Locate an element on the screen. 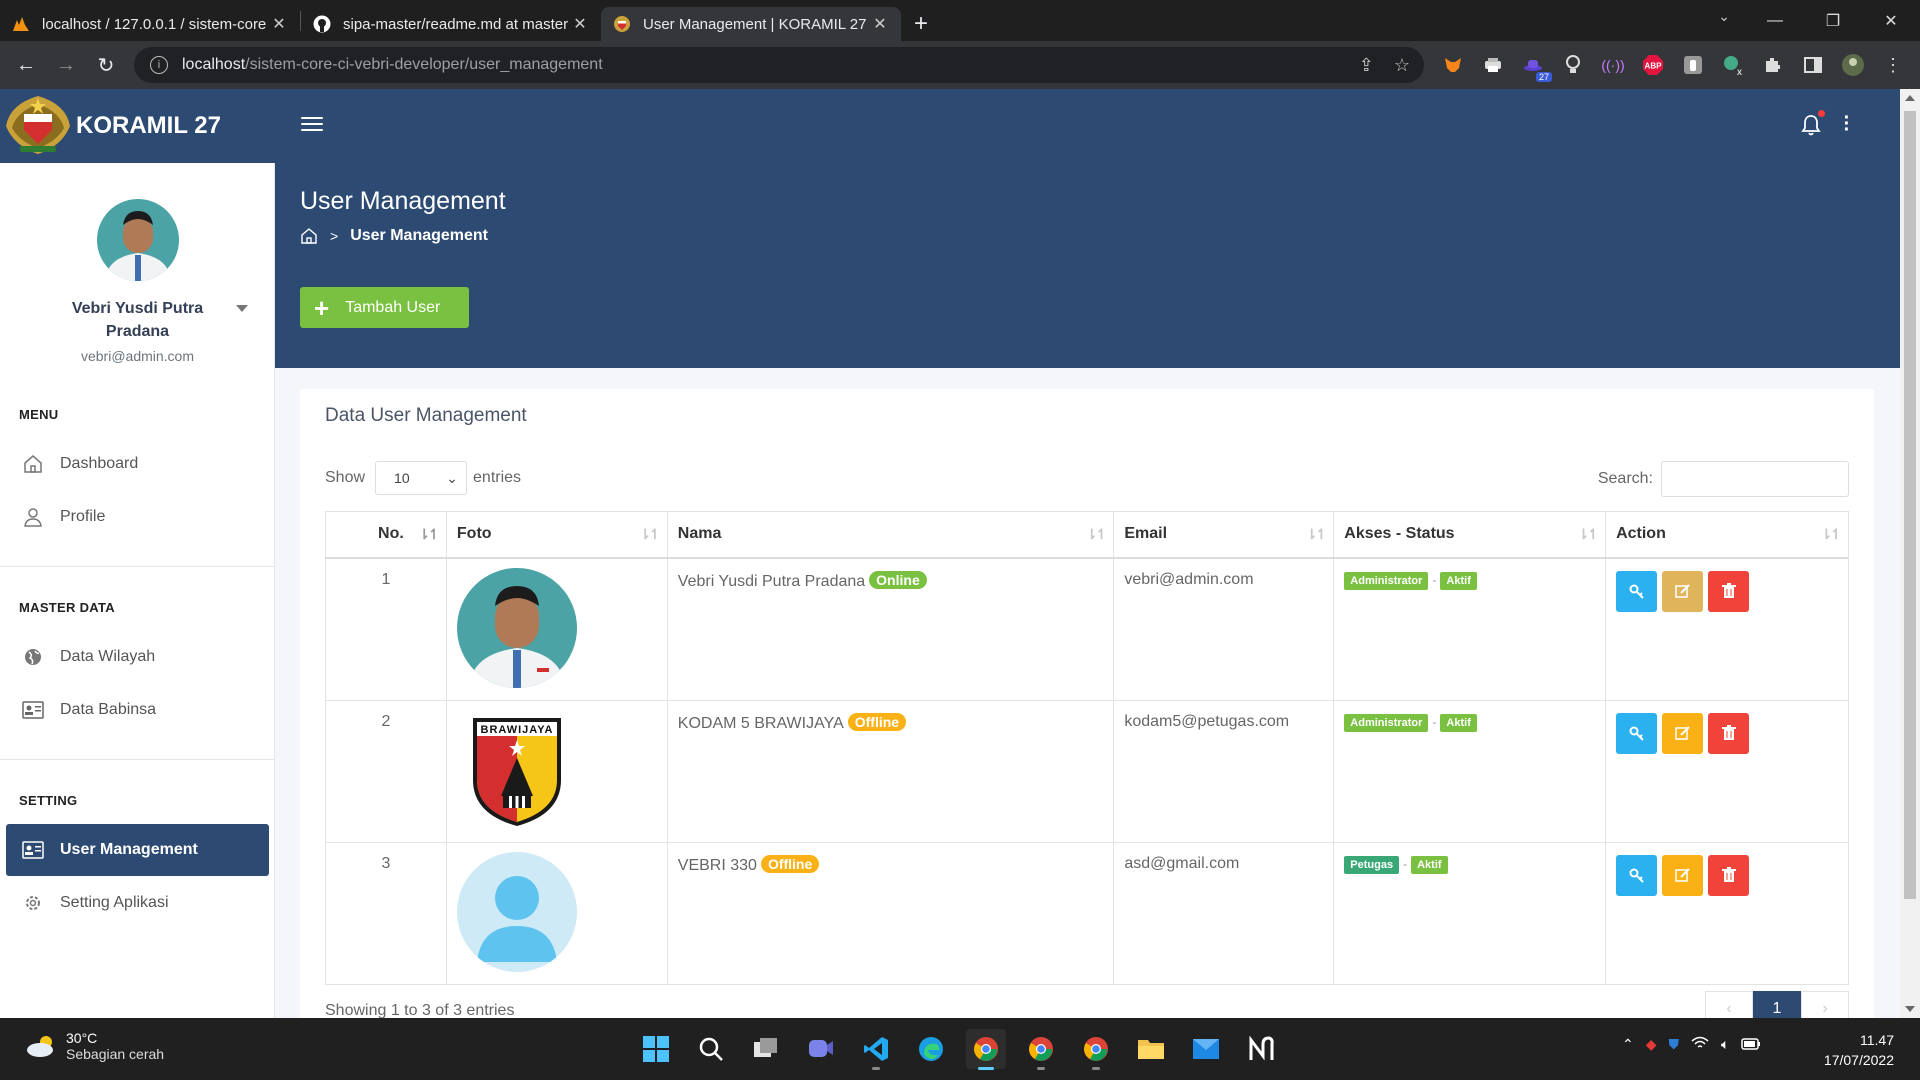 This screenshot has height=1080, width=1920. windows-start-icon is located at coordinates (656, 1049).